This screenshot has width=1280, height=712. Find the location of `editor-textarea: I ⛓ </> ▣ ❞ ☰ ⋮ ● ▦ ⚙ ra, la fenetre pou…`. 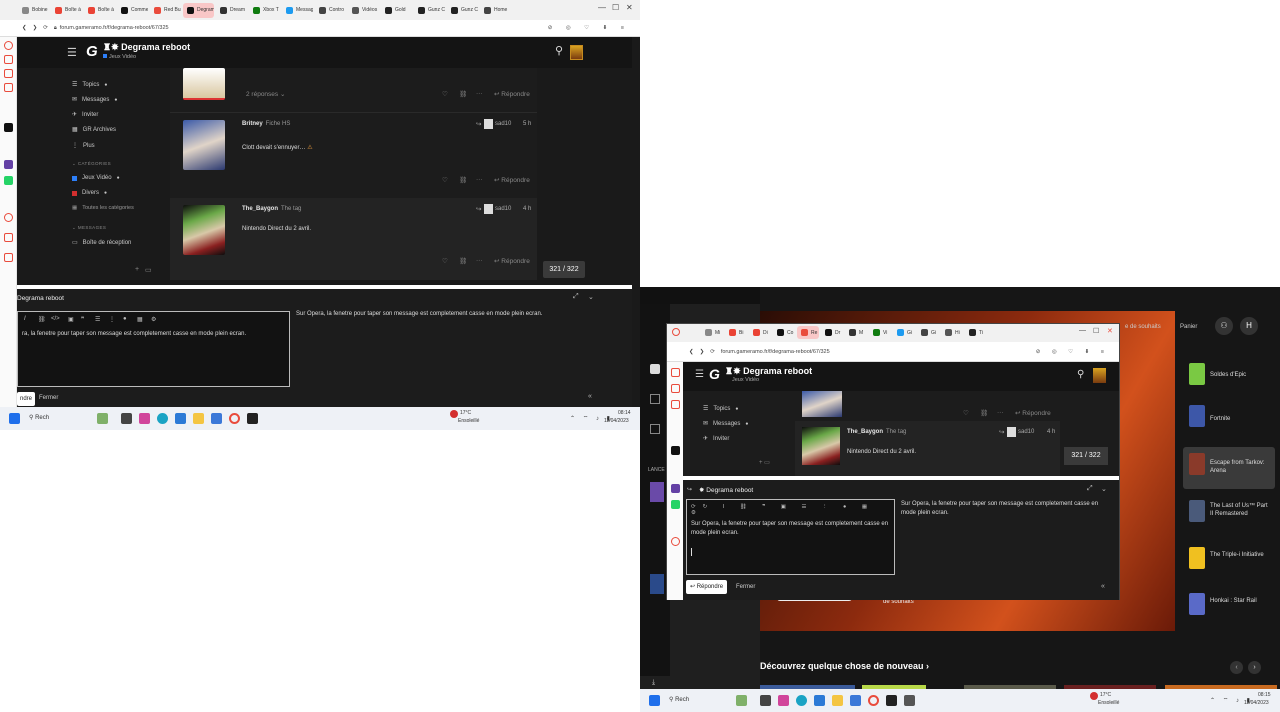

editor-textarea: I ⛓ </> ▣ ❞ ☰ ⋮ ● ▦ ⚙ ra, la fenetre pou… is located at coordinates (153, 349).